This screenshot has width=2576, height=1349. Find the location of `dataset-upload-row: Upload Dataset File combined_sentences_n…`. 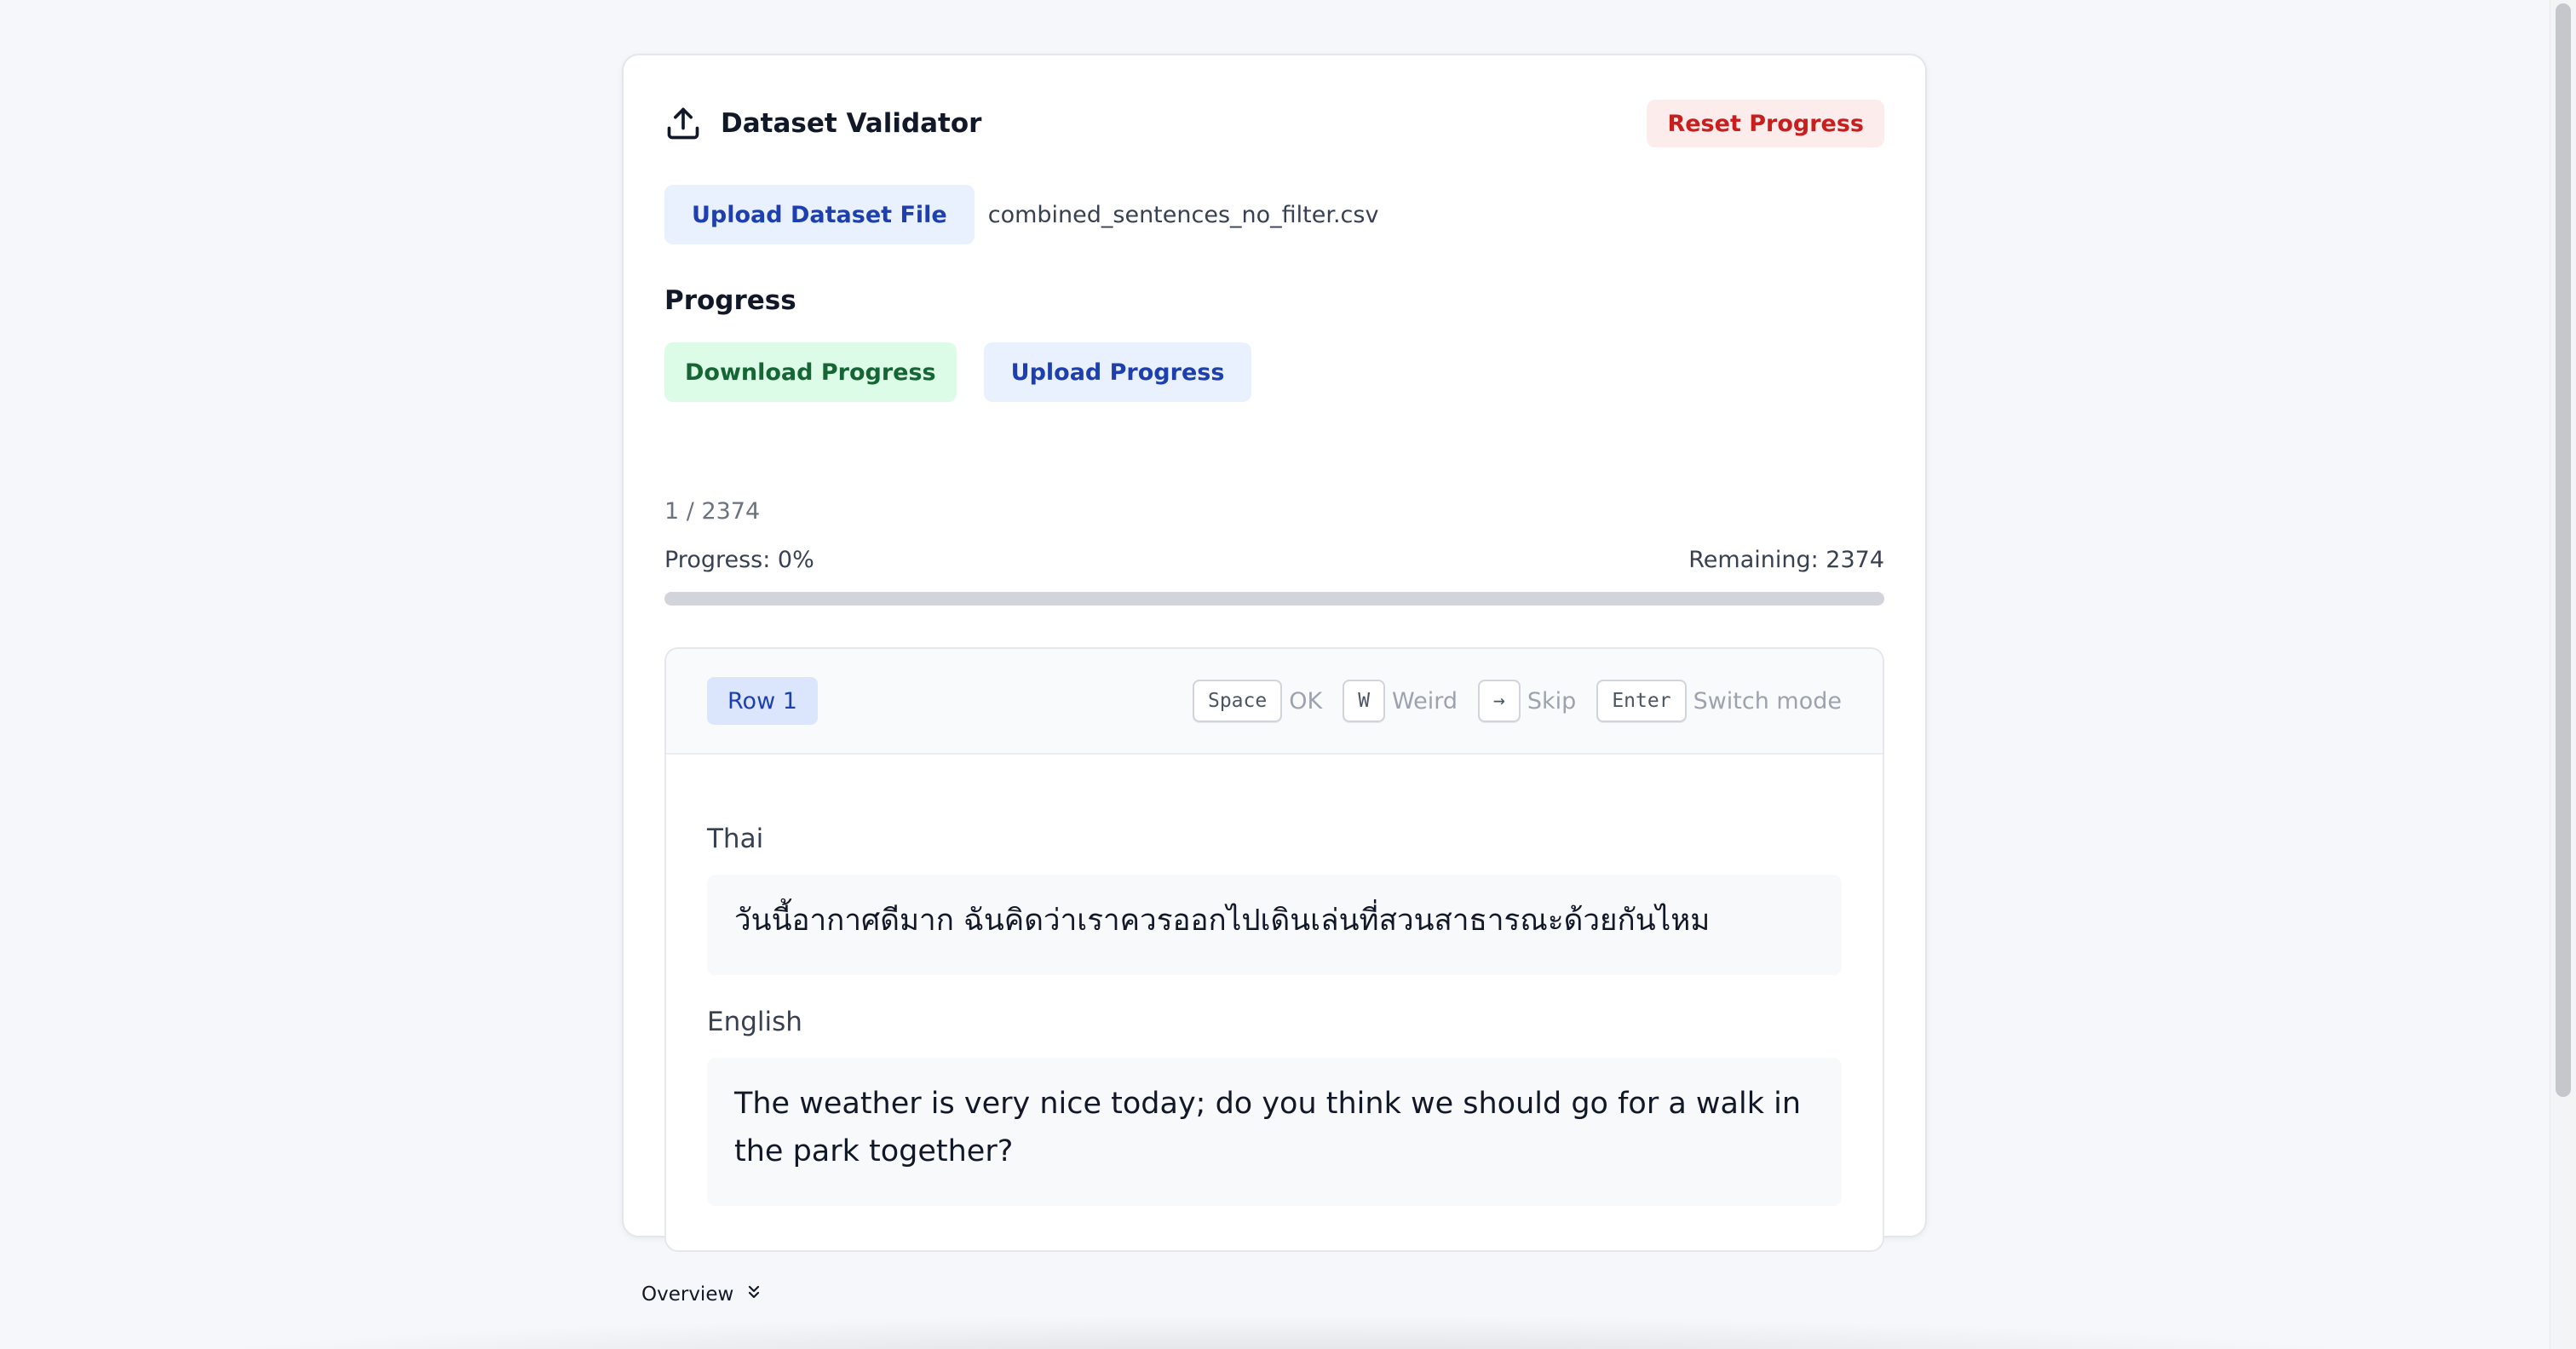

dataset-upload-row: Upload Dataset File combined_sentences_n… is located at coordinates (1021, 215).